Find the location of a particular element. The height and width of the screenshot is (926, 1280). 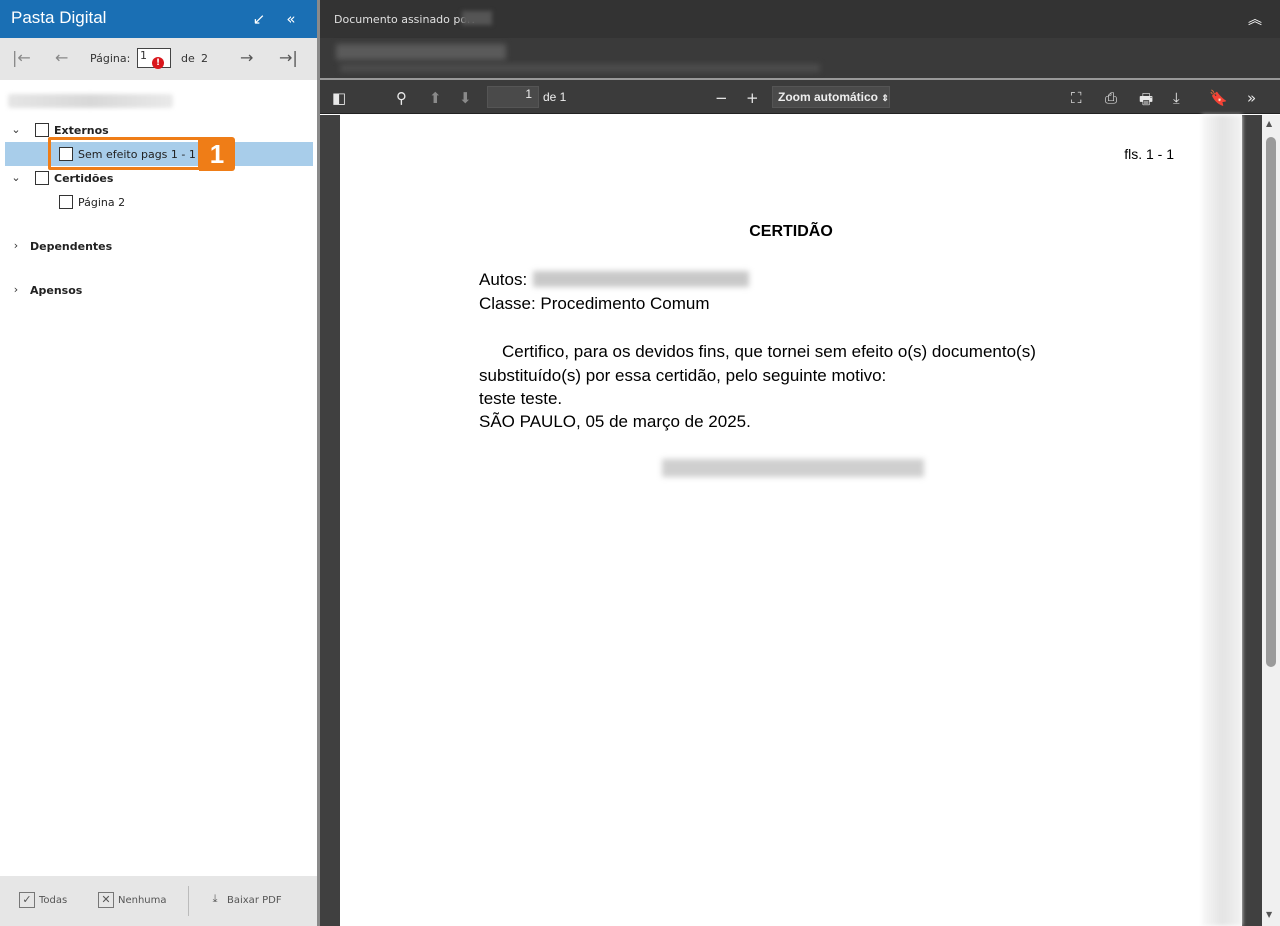

open-file-icon: ⎙ is located at coordinates (1111, 98).